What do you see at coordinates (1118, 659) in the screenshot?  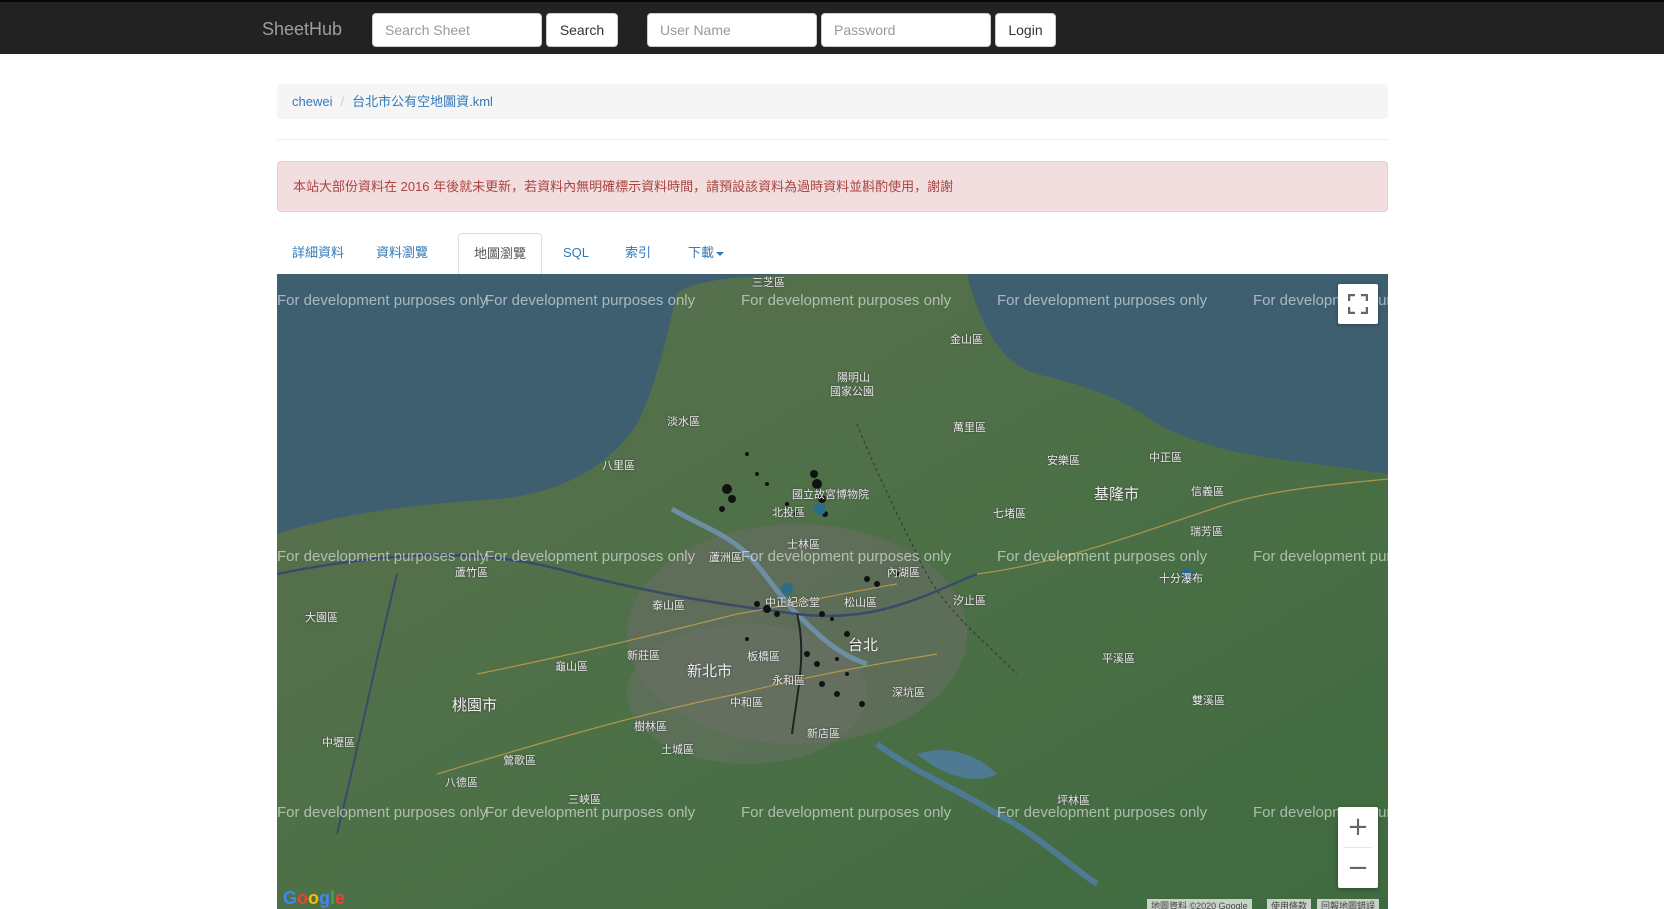 I see `place-label: 平溪區` at bounding box center [1118, 659].